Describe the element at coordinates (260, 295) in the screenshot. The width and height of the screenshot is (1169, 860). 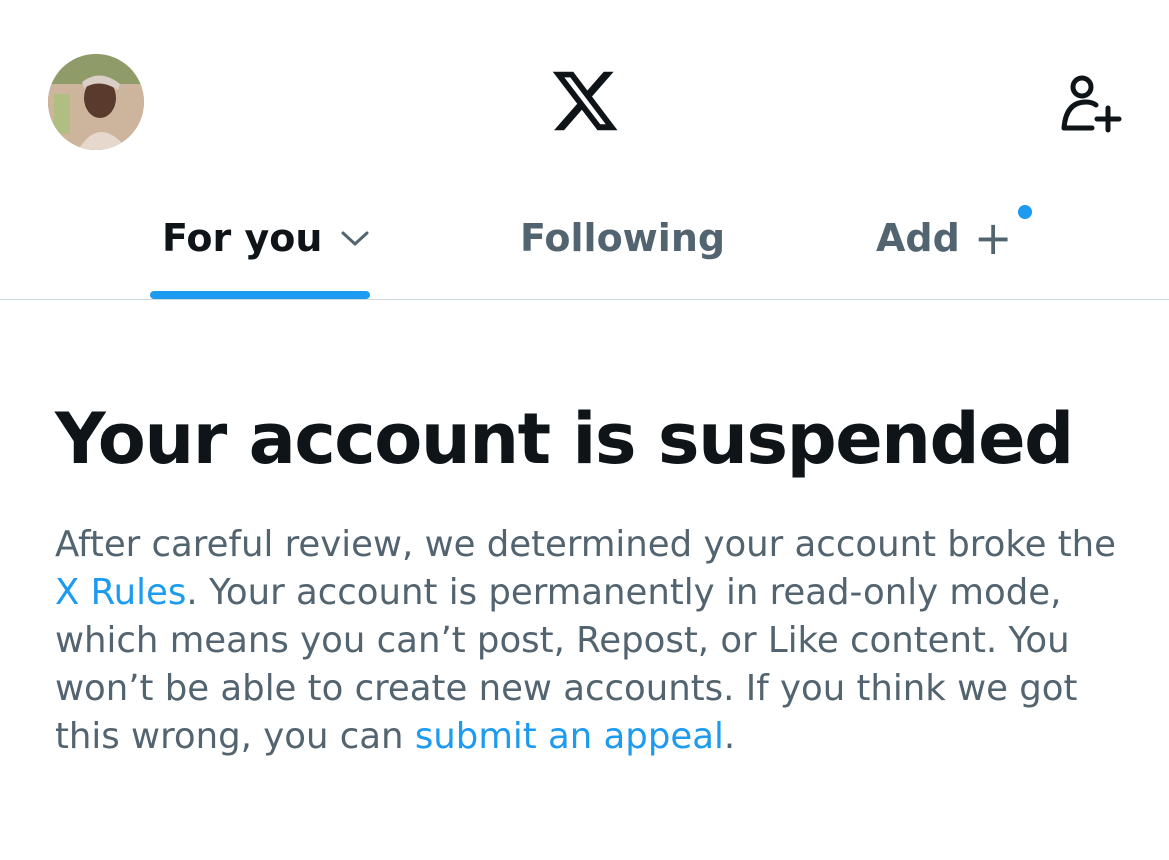
I see `active-tab-indicator` at that location.